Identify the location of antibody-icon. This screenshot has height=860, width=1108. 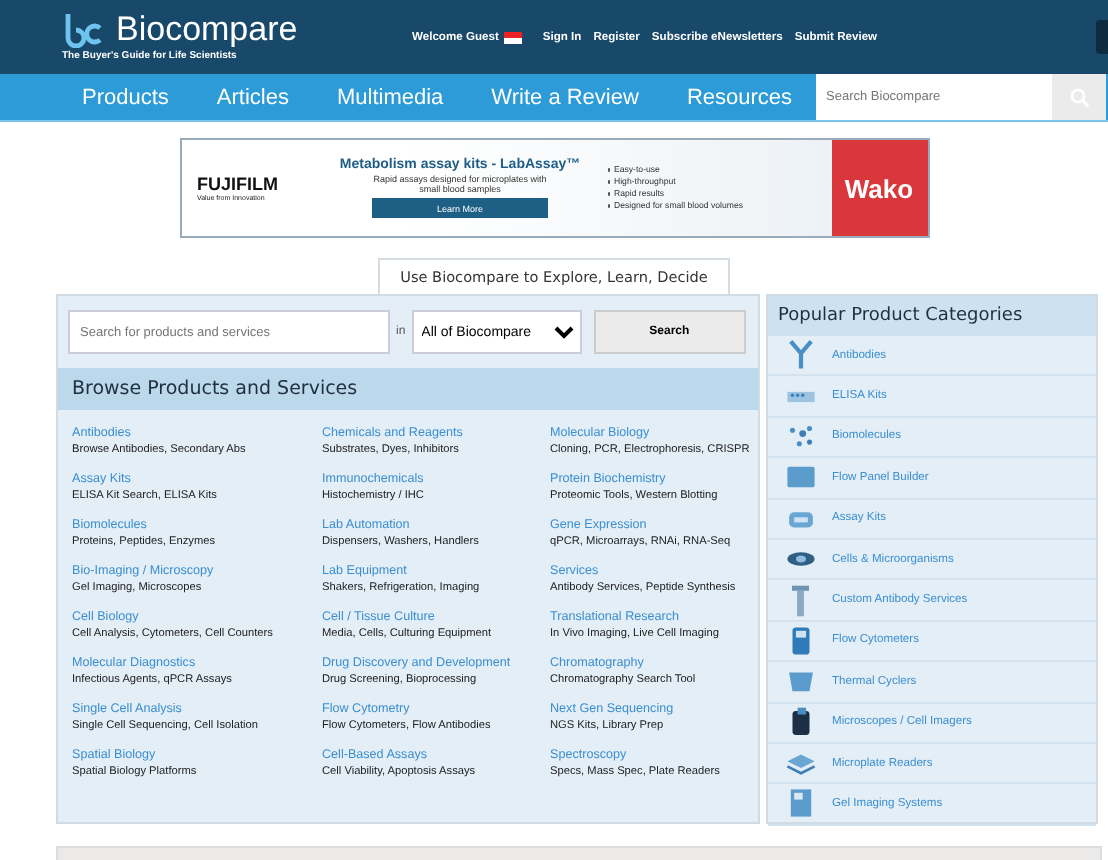
(801, 355).